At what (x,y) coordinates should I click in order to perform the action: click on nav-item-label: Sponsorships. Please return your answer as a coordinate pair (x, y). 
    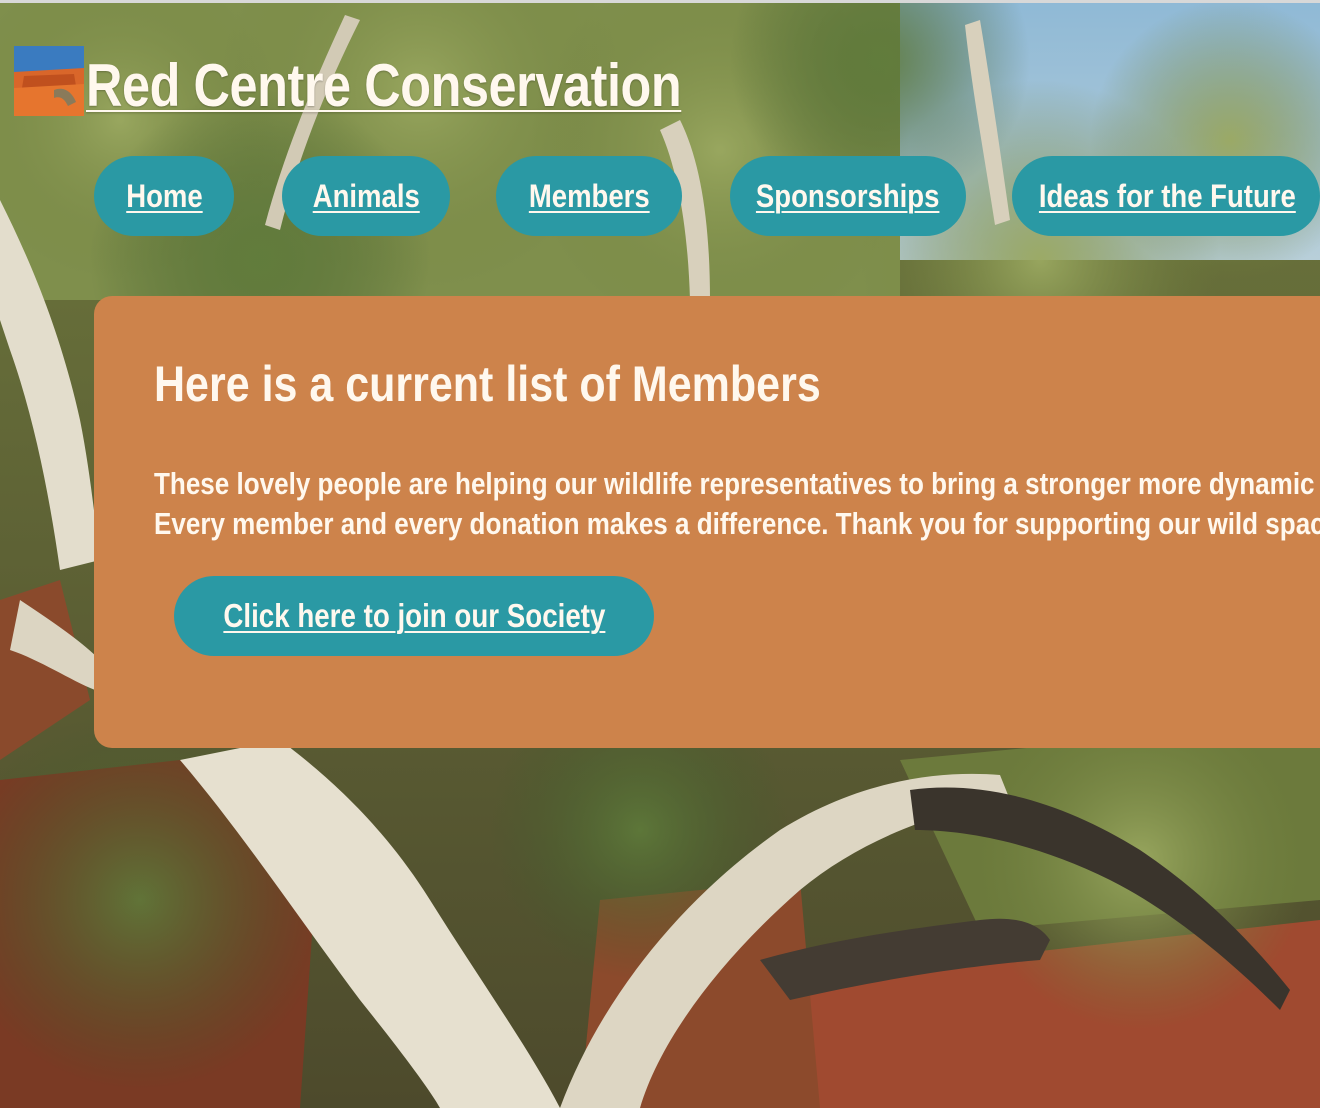
    Looking at the image, I should click on (848, 195).